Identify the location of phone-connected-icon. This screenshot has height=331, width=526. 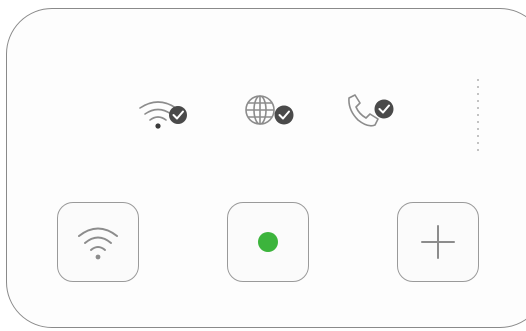
(368, 113).